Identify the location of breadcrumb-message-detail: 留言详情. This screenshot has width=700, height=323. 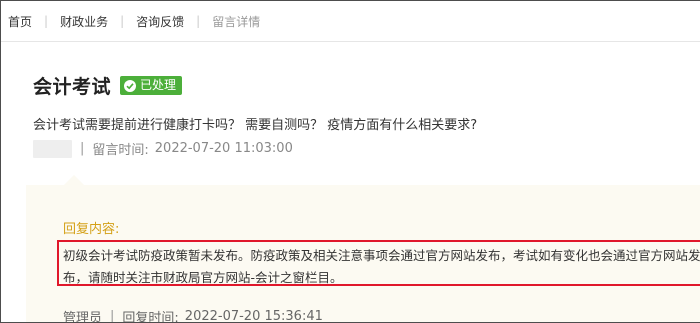
(236, 21).